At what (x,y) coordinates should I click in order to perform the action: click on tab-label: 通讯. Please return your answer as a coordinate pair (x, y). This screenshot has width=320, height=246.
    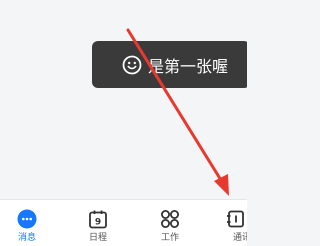
    Looking at the image, I should click on (239, 238).